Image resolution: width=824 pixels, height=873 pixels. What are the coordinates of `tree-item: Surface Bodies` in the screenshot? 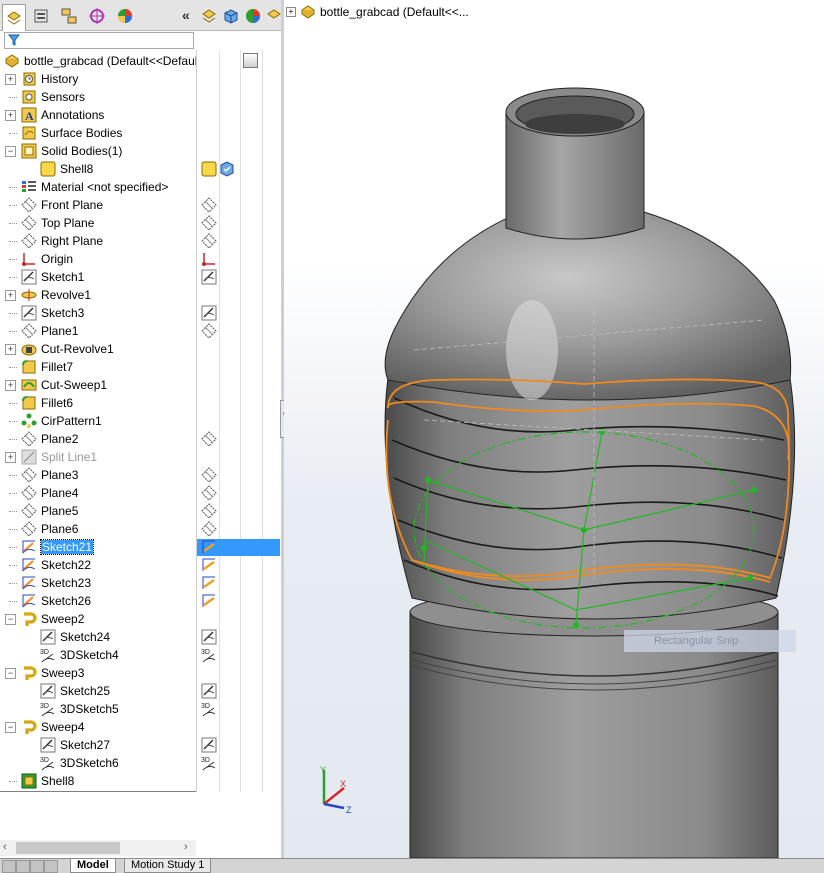 It's located at (140, 133).